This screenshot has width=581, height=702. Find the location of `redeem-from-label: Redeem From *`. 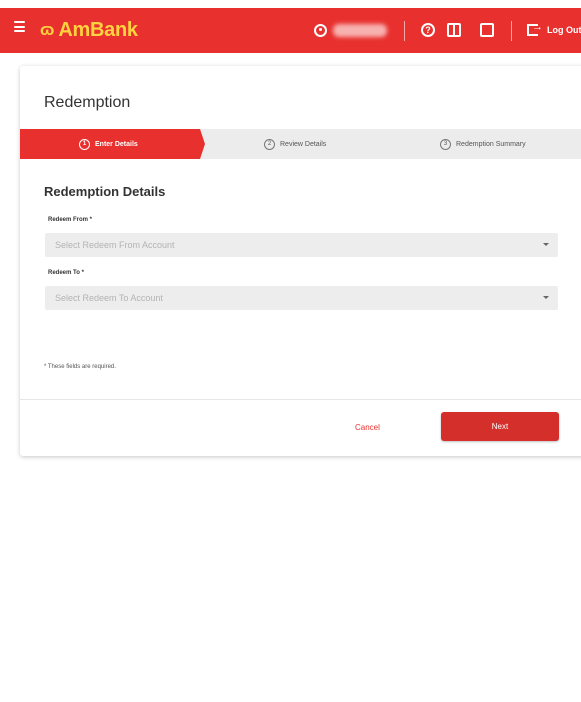

redeem-from-label: Redeem From * is located at coordinates (70, 220).